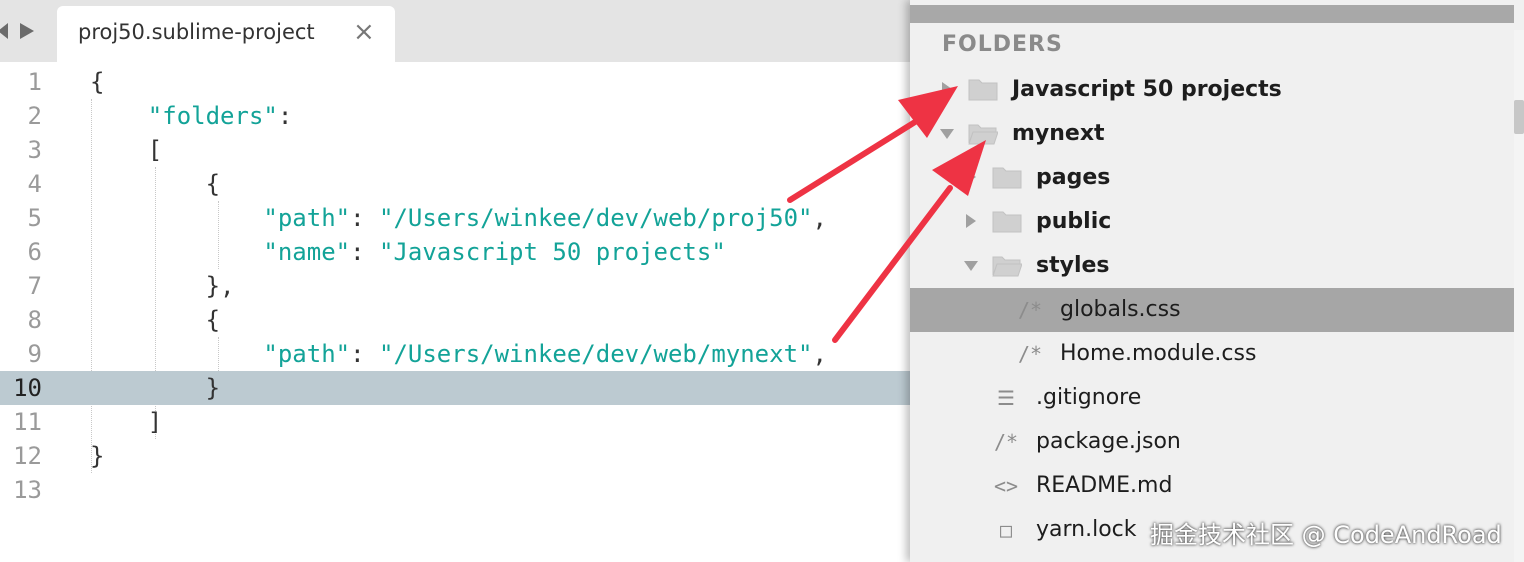 Image resolution: width=1524 pixels, height=562 pixels. Describe the element at coordinates (1030, 310) in the screenshot. I see `comment-file-icon: /*` at that location.